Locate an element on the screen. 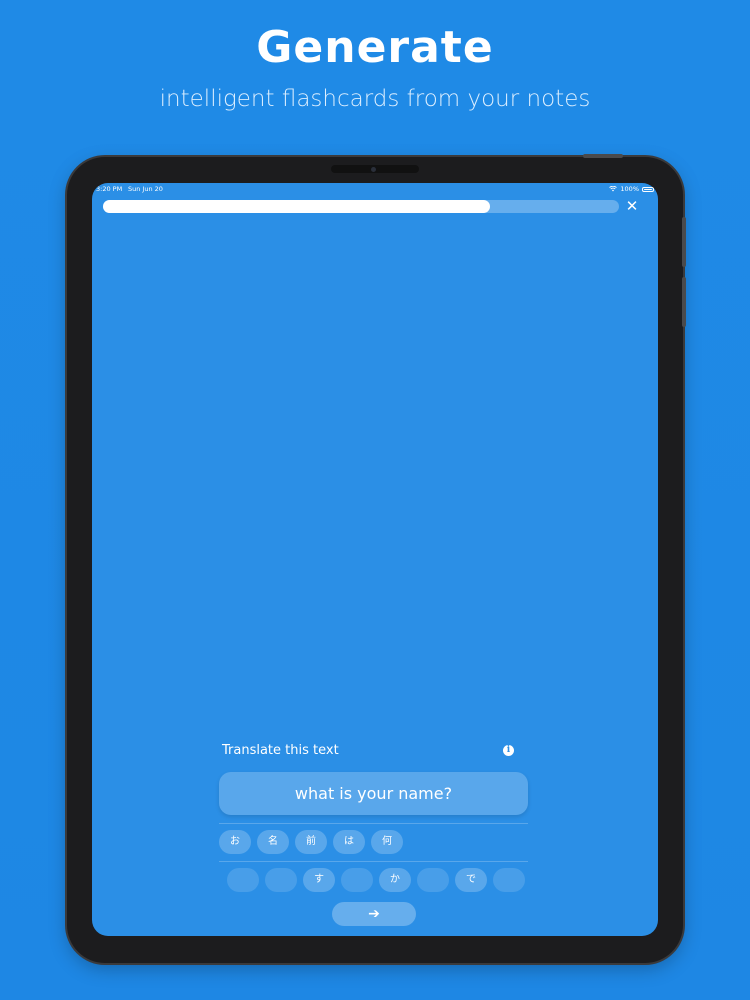 This screenshot has width=750, height=1000. lesson-progress-bar is located at coordinates (361, 206).